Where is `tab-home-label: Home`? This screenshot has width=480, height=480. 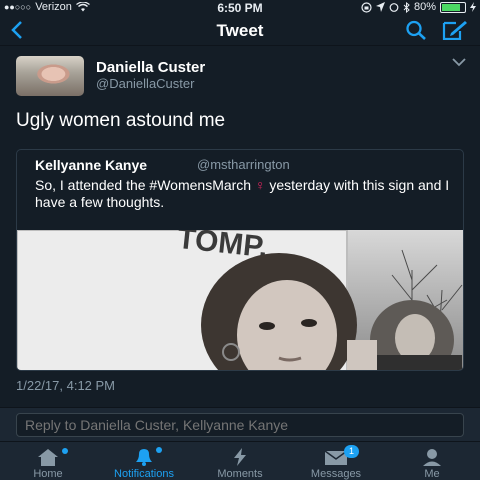 tab-home-label: Home is located at coordinates (48, 474).